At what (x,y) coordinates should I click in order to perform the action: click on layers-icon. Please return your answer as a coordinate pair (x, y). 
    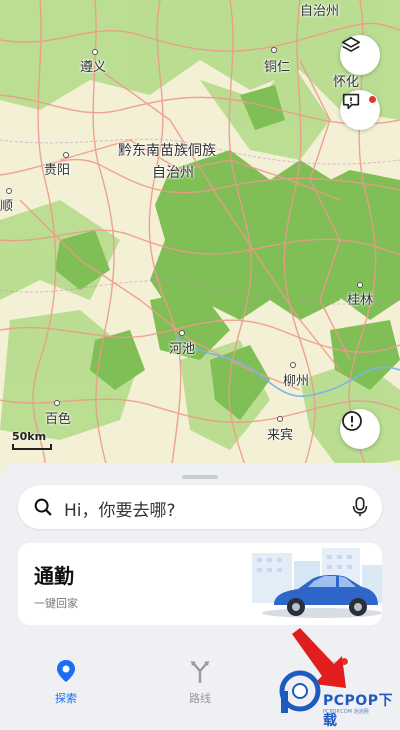
    Looking at the image, I should click on (351, 44).